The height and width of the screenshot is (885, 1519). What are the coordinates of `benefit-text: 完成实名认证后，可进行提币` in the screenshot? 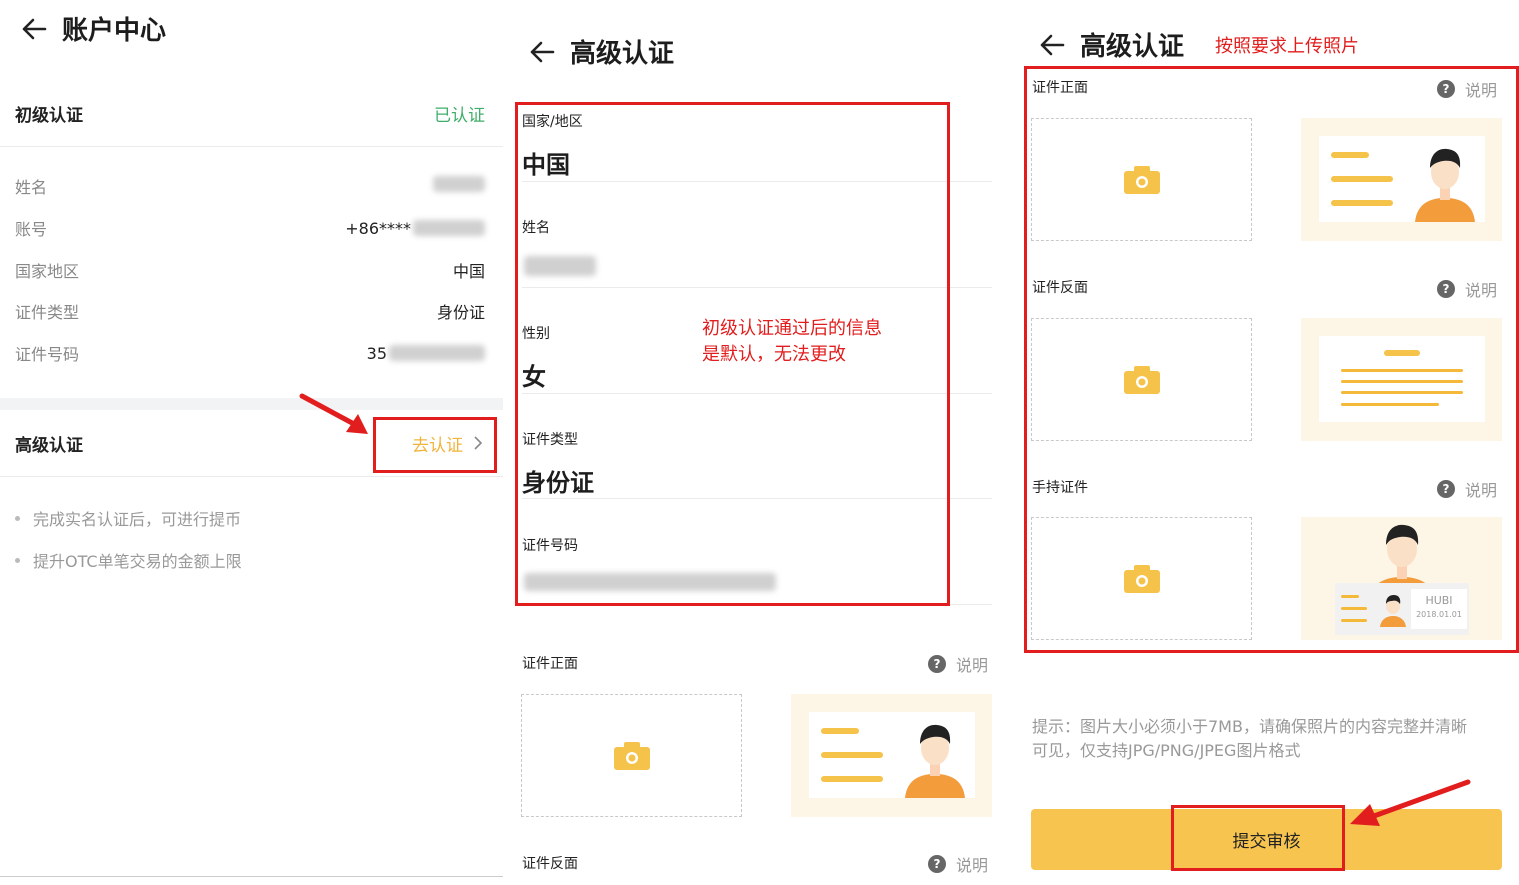 It's located at (137, 519).